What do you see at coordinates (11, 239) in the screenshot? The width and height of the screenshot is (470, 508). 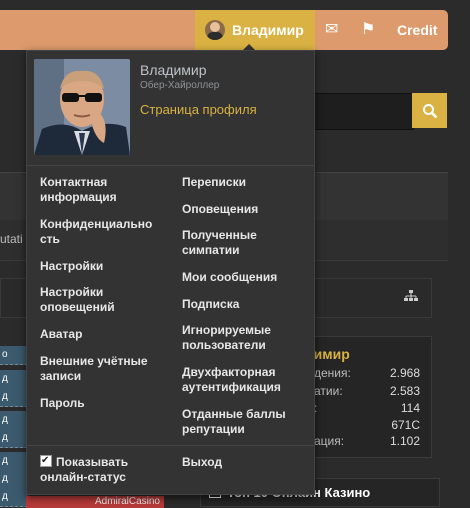 I see `background-tab-text: utati` at bounding box center [11, 239].